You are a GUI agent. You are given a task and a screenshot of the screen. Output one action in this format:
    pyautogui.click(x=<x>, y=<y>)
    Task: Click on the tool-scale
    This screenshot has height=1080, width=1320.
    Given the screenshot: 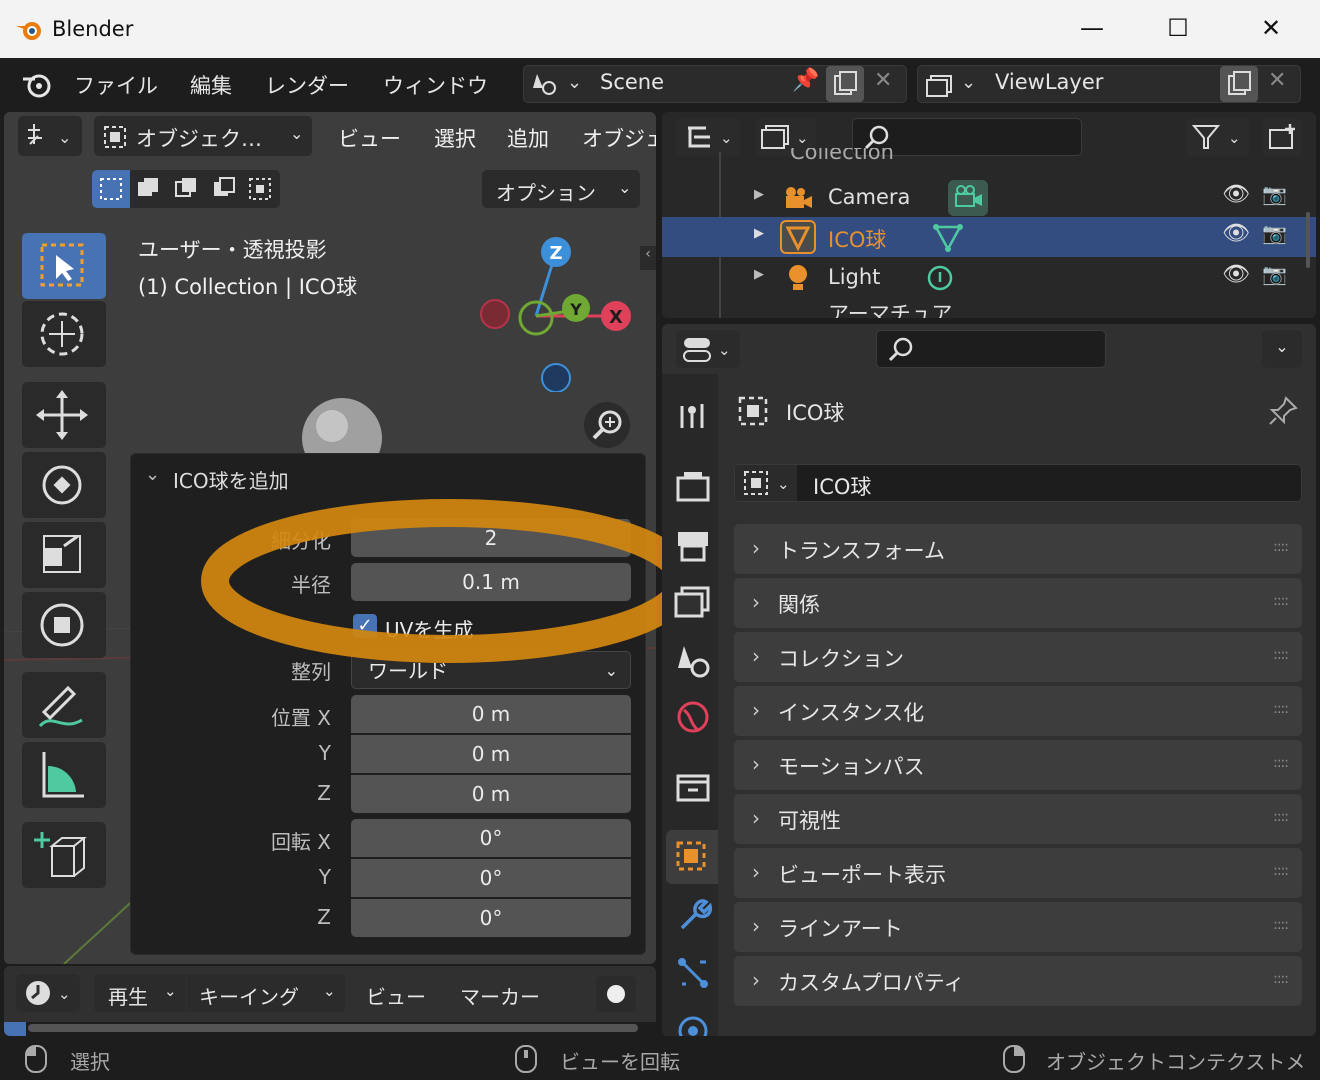 What is the action you would take?
    pyautogui.click(x=64, y=555)
    